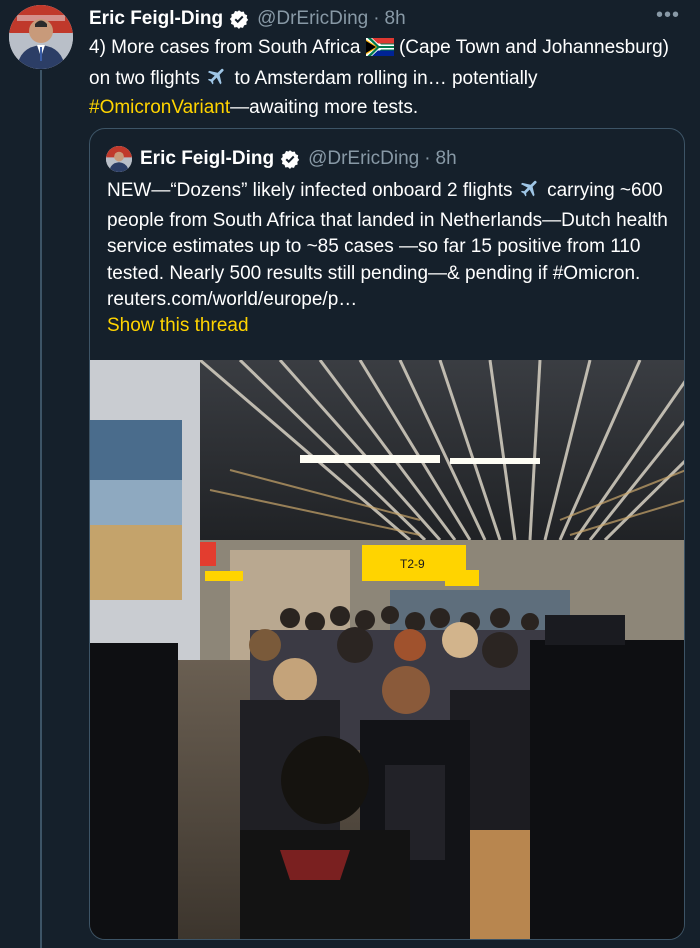 Image resolution: width=700 pixels, height=948 pixels. I want to click on author-handle: @DrEricDing, so click(312, 19).